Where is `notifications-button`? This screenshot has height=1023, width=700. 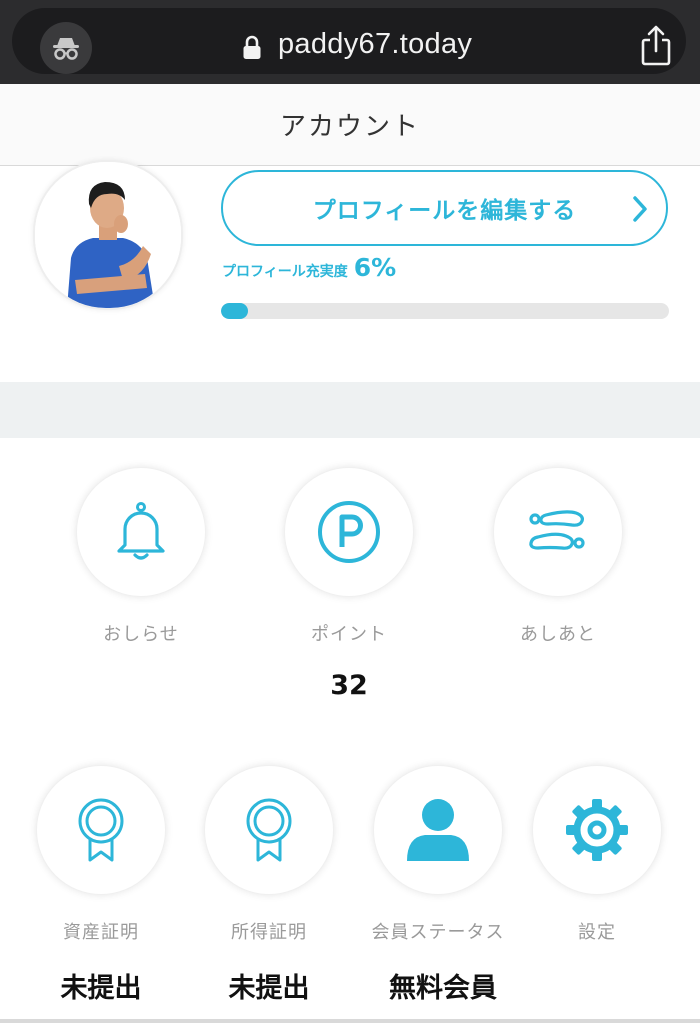 notifications-button is located at coordinates (141, 532).